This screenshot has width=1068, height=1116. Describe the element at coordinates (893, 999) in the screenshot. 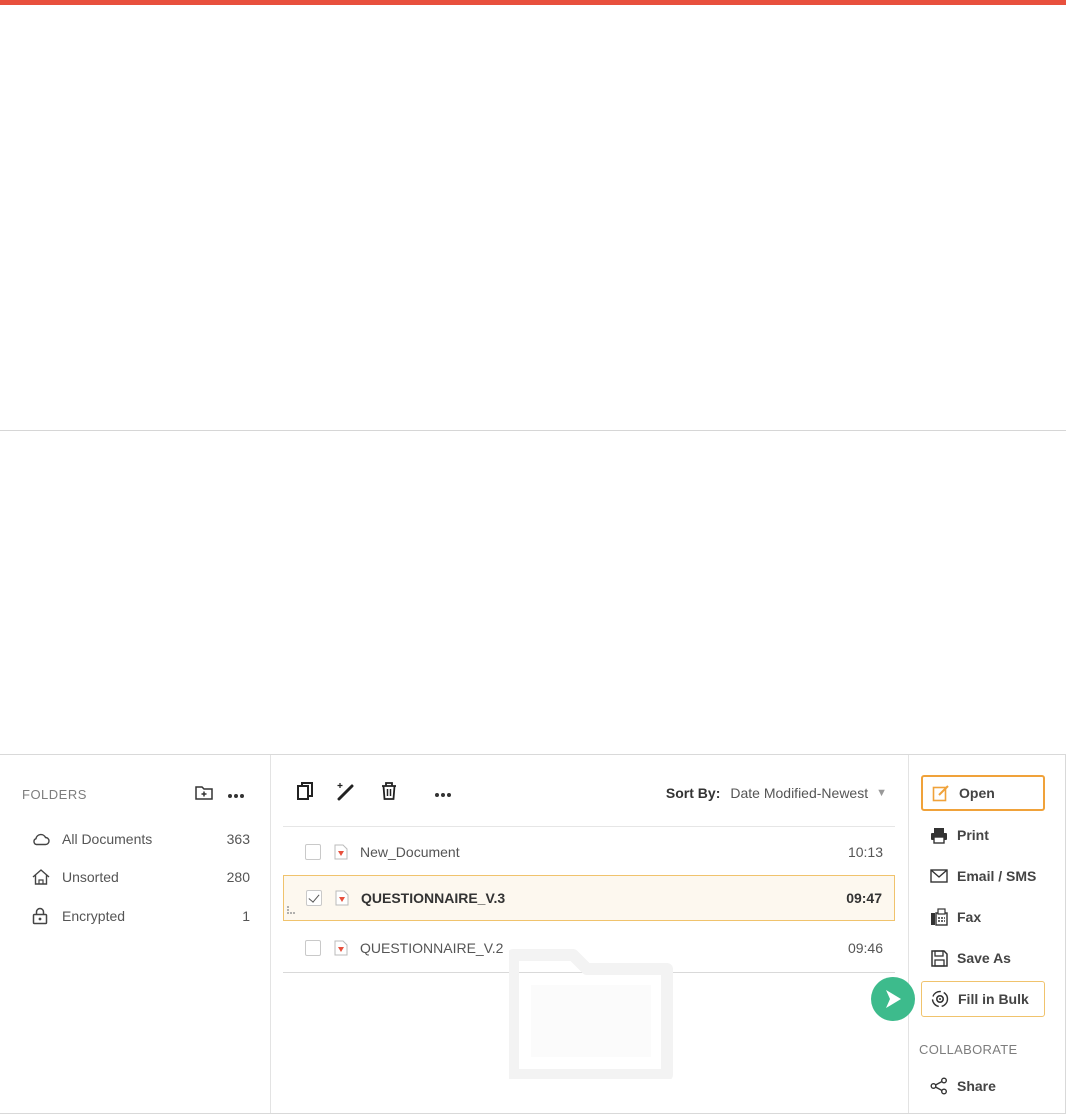

I see `pointer-arrow-icon` at that location.